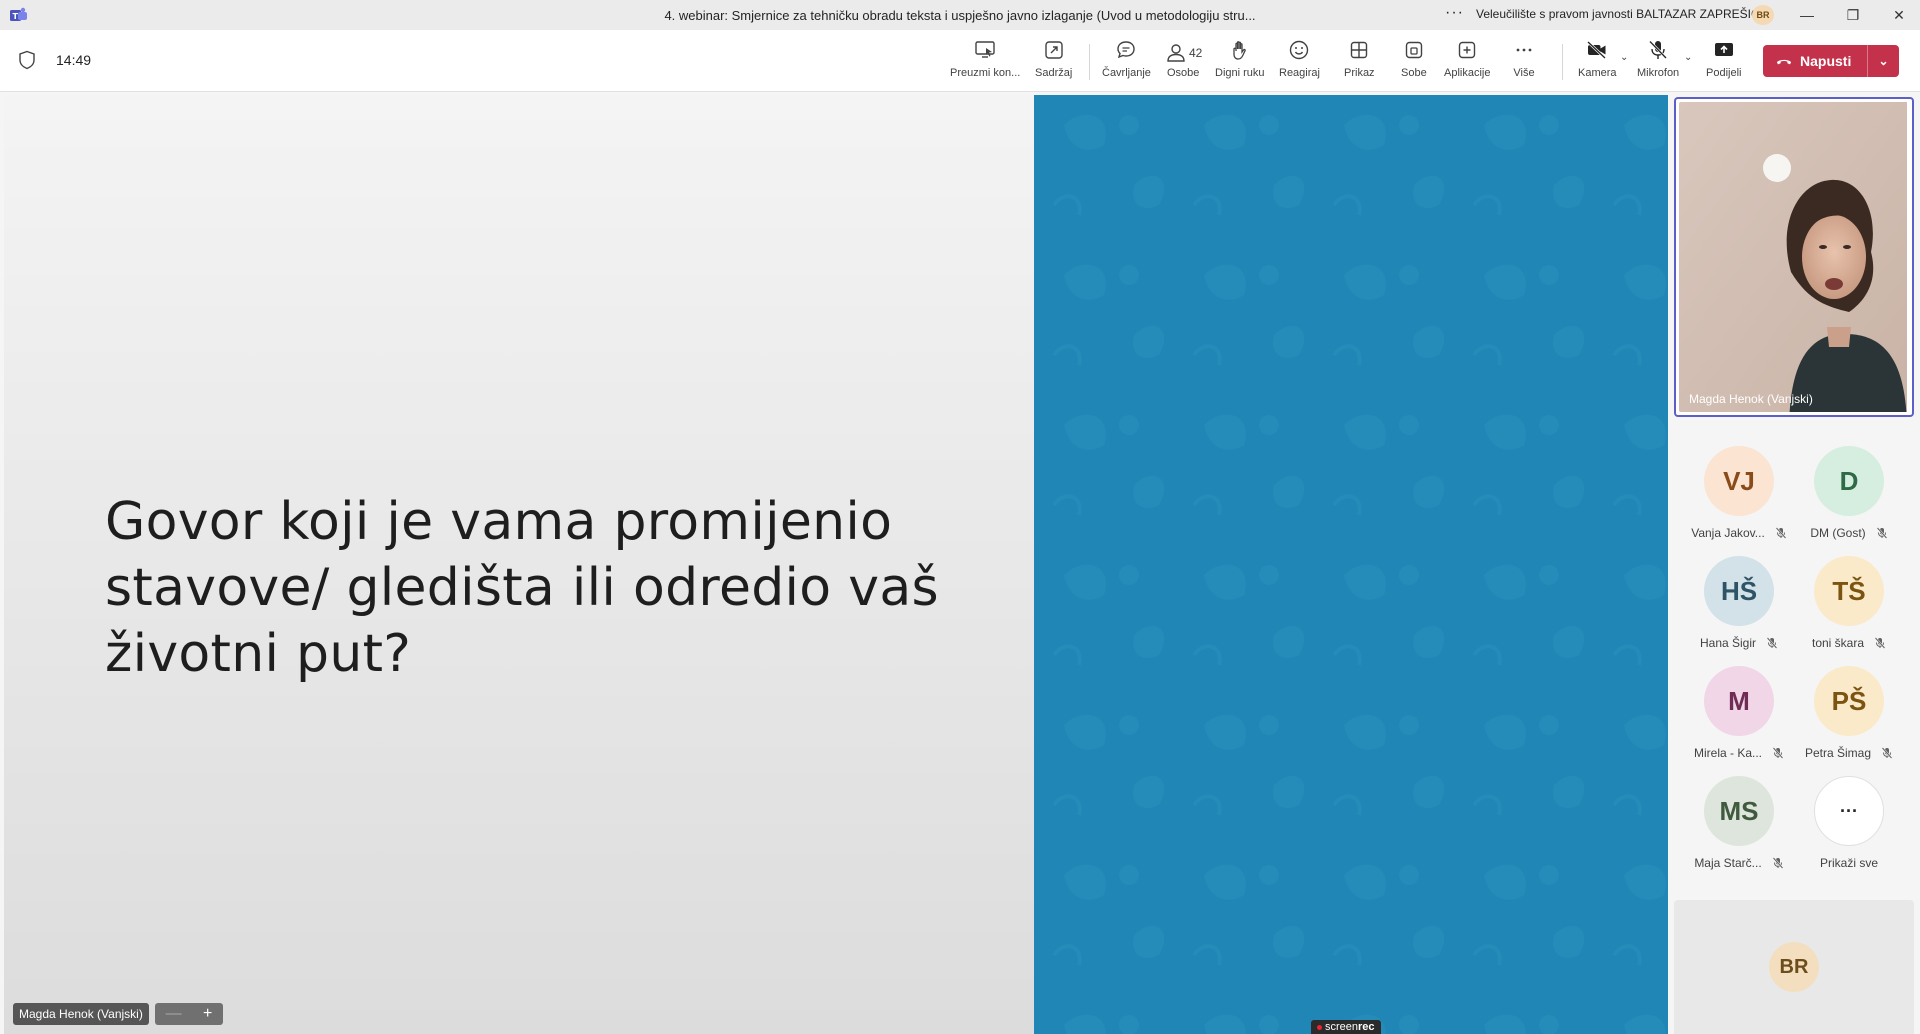  What do you see at coordinates (1898, 15) in the screenshot?
I see `close-button: ✕` at bounding box center [1898, 15].